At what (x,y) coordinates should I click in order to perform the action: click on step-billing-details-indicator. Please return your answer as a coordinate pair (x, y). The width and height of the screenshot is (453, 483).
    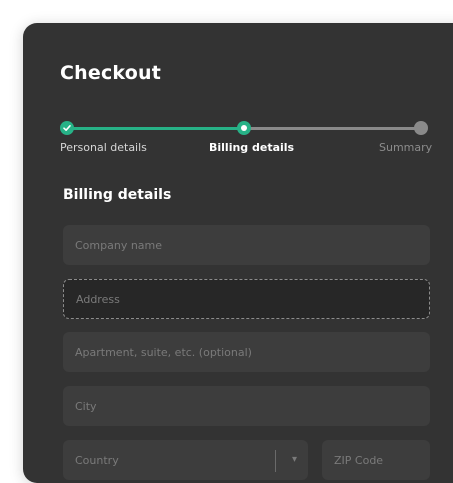
    Looking at the image, I should click on (244, 128).